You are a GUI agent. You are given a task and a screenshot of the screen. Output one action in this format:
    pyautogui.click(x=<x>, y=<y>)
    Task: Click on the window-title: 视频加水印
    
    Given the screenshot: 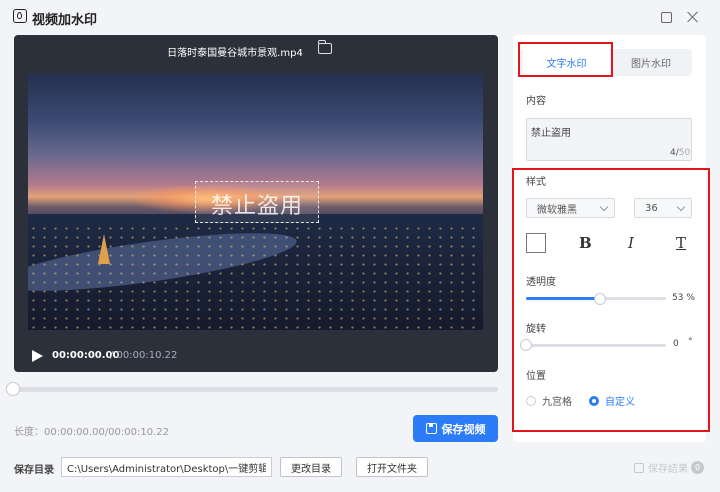 What is the action you would take?
    pyautogui.click(x=65, y=20)
    